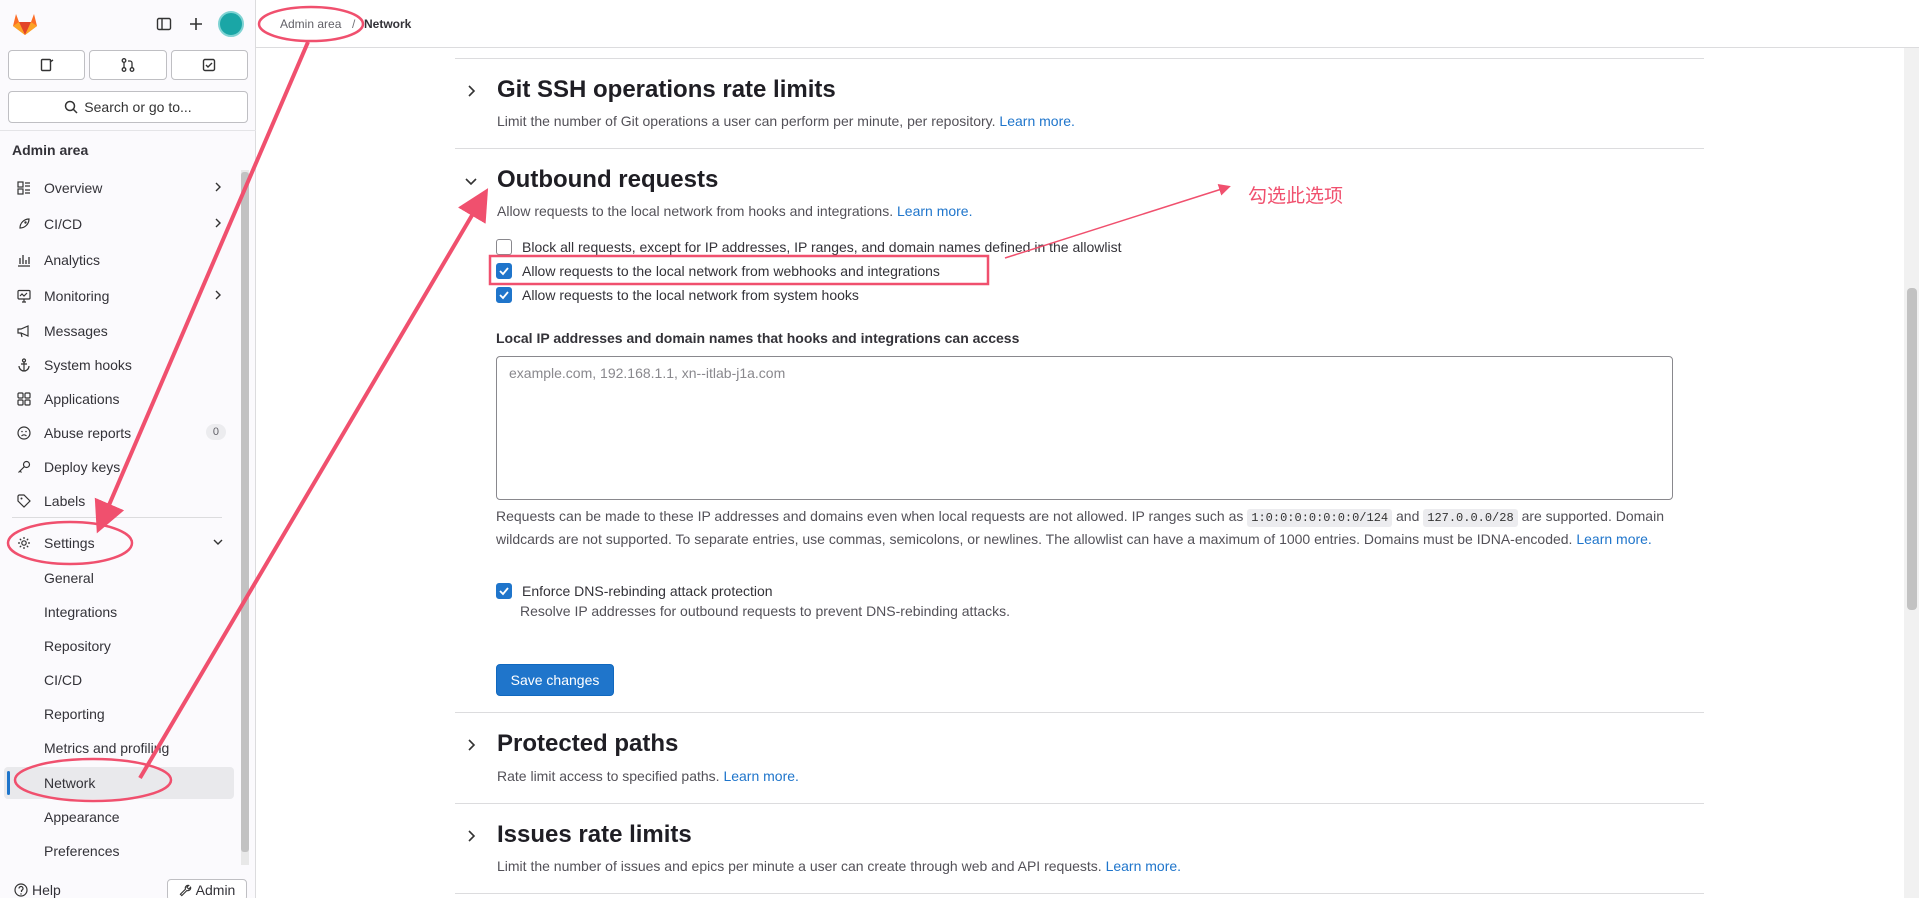 The height and width of the screenshot is (898, 1919). What do you see at coordinates (119, 748) in the screenshot?
I see `settings-item-metrics: Metrics and profiling` at bounding box center [119, 748].